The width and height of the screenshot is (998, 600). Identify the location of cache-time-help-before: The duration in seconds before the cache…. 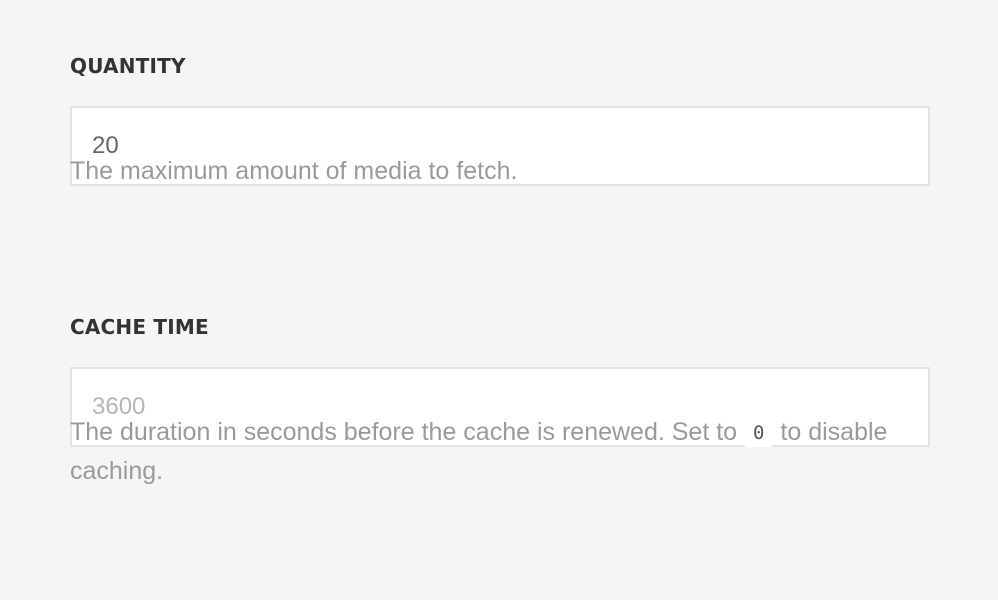
(407, 432).